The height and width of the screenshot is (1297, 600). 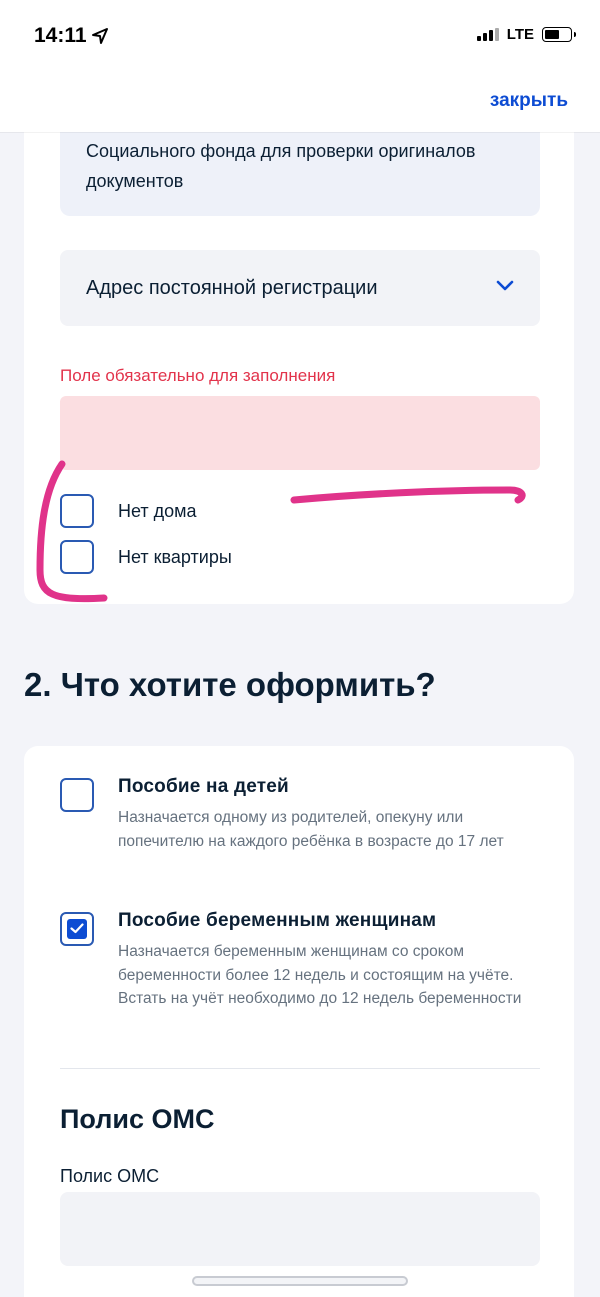 I want to click on option-title: Пособие на детей, so click(x=203, y=786).